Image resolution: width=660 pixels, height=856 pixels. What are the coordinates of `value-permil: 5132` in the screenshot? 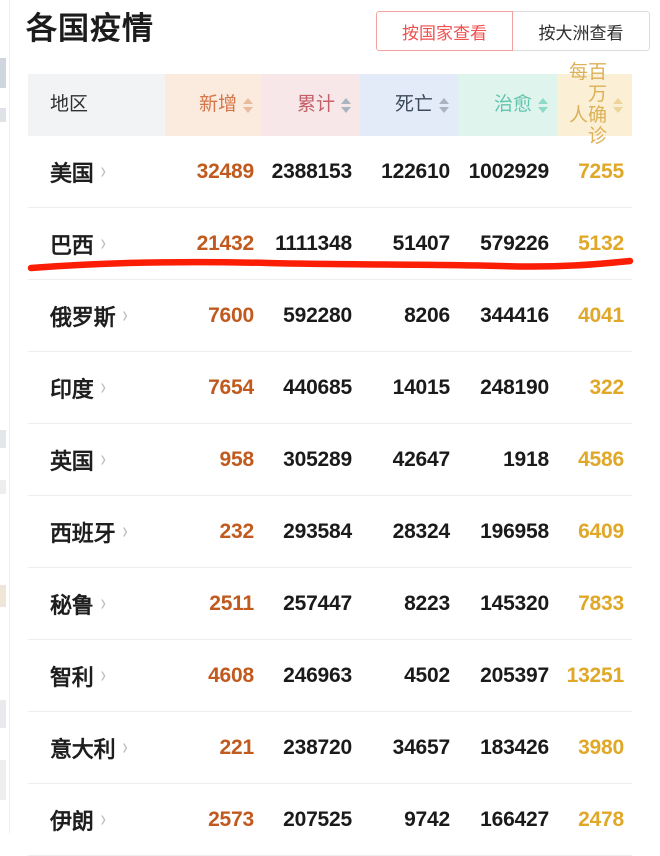 It's located at (601, 243).